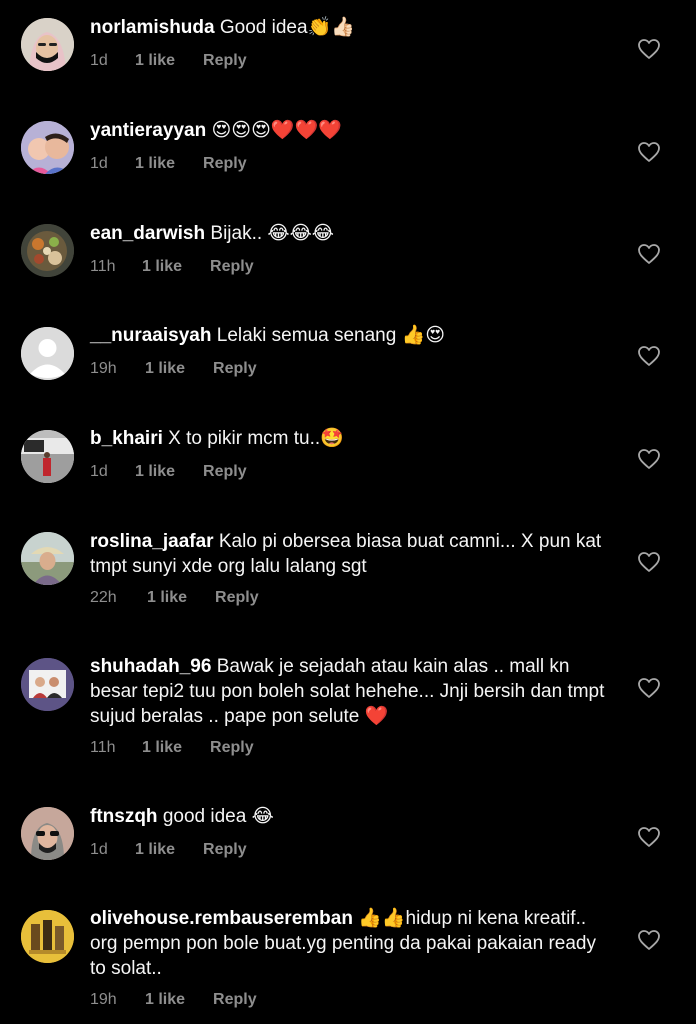  What do you see at coordinates (47, 456) in the screenshot?
I see `storefront-avatar` at bounding box center [47, 456].